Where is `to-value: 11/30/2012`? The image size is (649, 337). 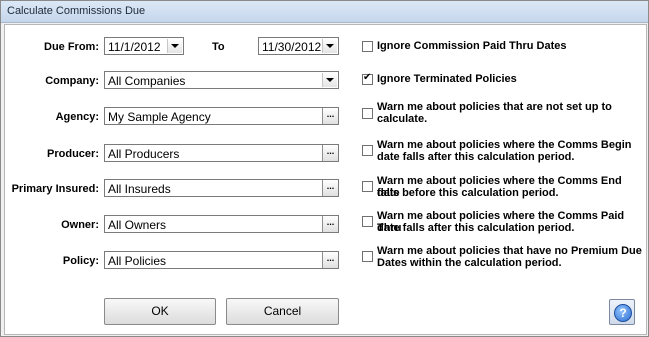
to-value: 11/30/2012 is located at coordinates (292, 47).